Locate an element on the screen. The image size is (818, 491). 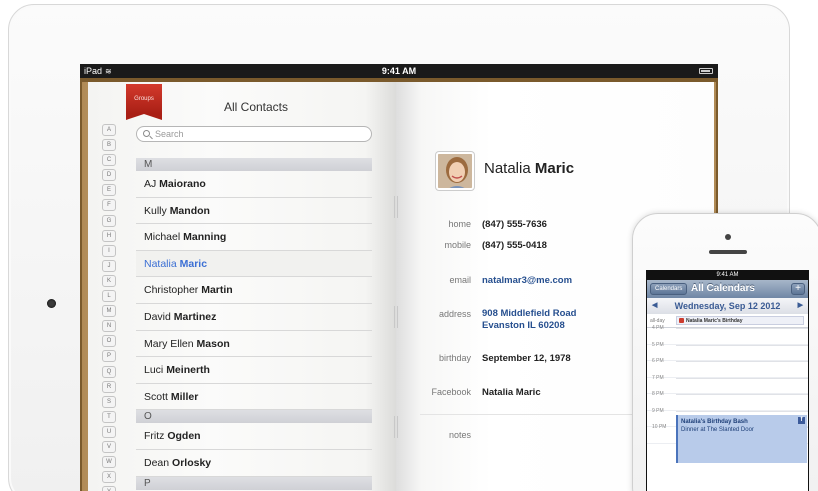
contact-last-name: Mason is located at coordinates (213, 343).